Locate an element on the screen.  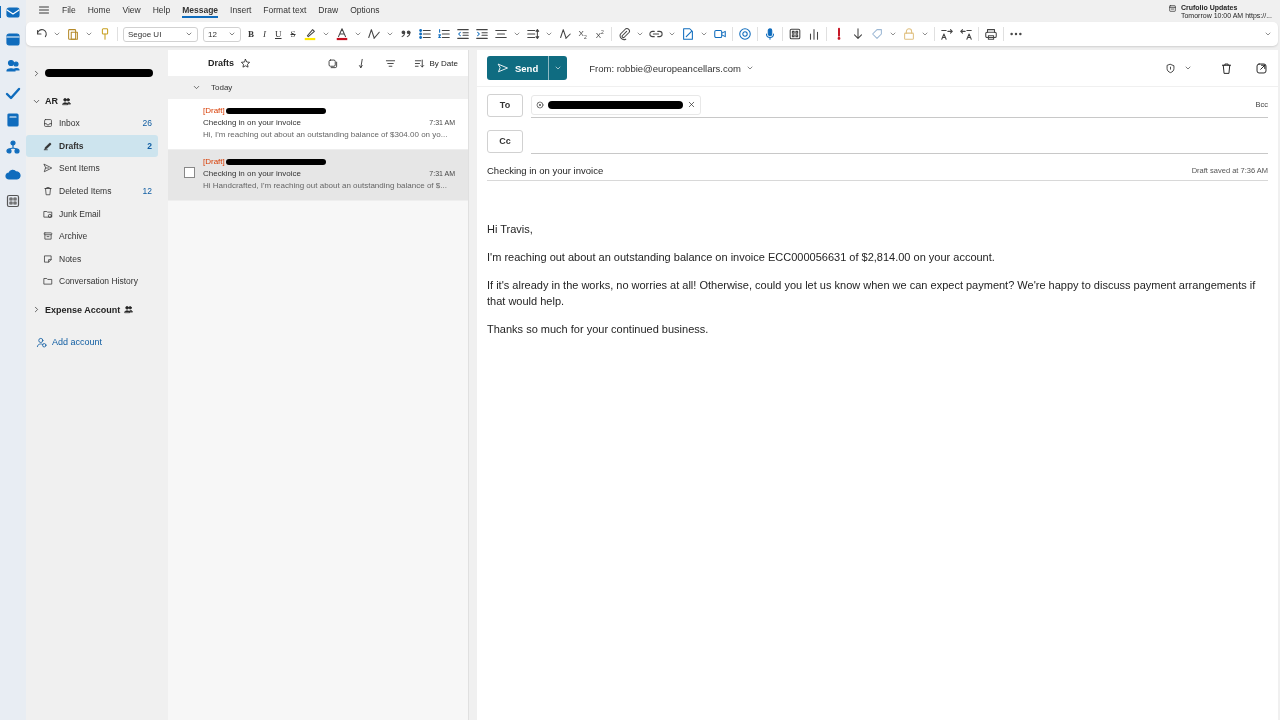
numbered-list-icon is located at coordinates (443, 34).